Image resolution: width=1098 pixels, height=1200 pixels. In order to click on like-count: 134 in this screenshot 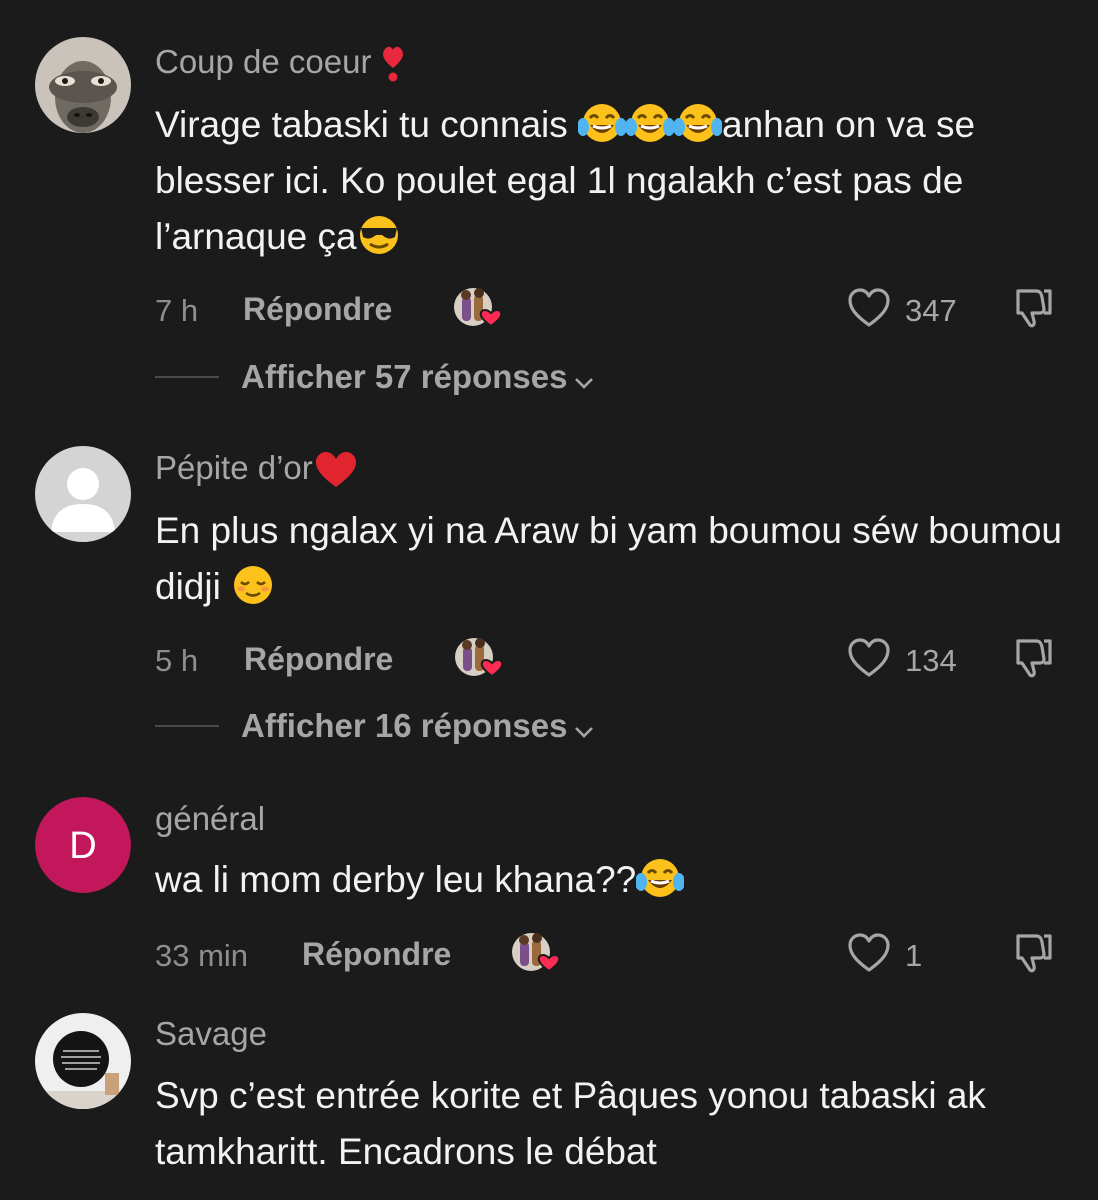, I will do `click(931, 660)`.